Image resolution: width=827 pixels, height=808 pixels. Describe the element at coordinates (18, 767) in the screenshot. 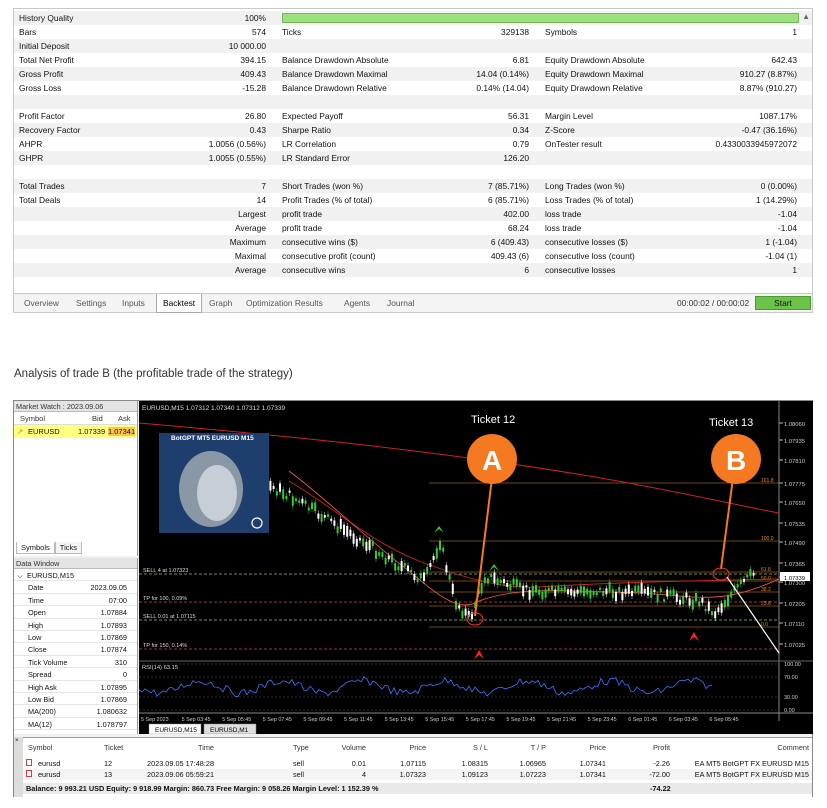

I see `toolbox-side-bar: ×` at that location.